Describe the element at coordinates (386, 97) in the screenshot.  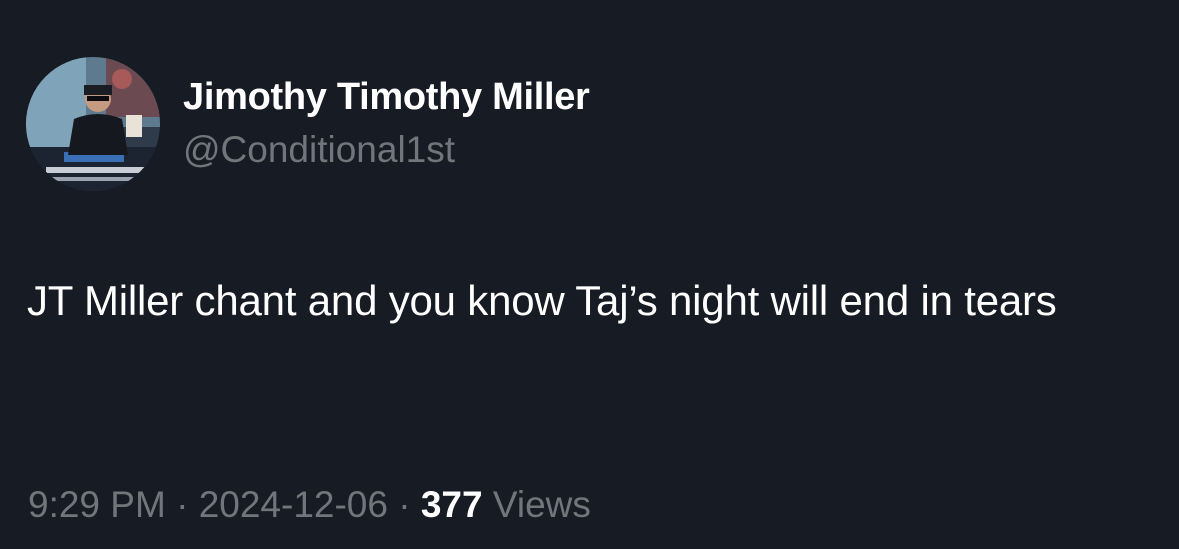
I see `author-display-name: Jimothy Timothy Miller` at that location.